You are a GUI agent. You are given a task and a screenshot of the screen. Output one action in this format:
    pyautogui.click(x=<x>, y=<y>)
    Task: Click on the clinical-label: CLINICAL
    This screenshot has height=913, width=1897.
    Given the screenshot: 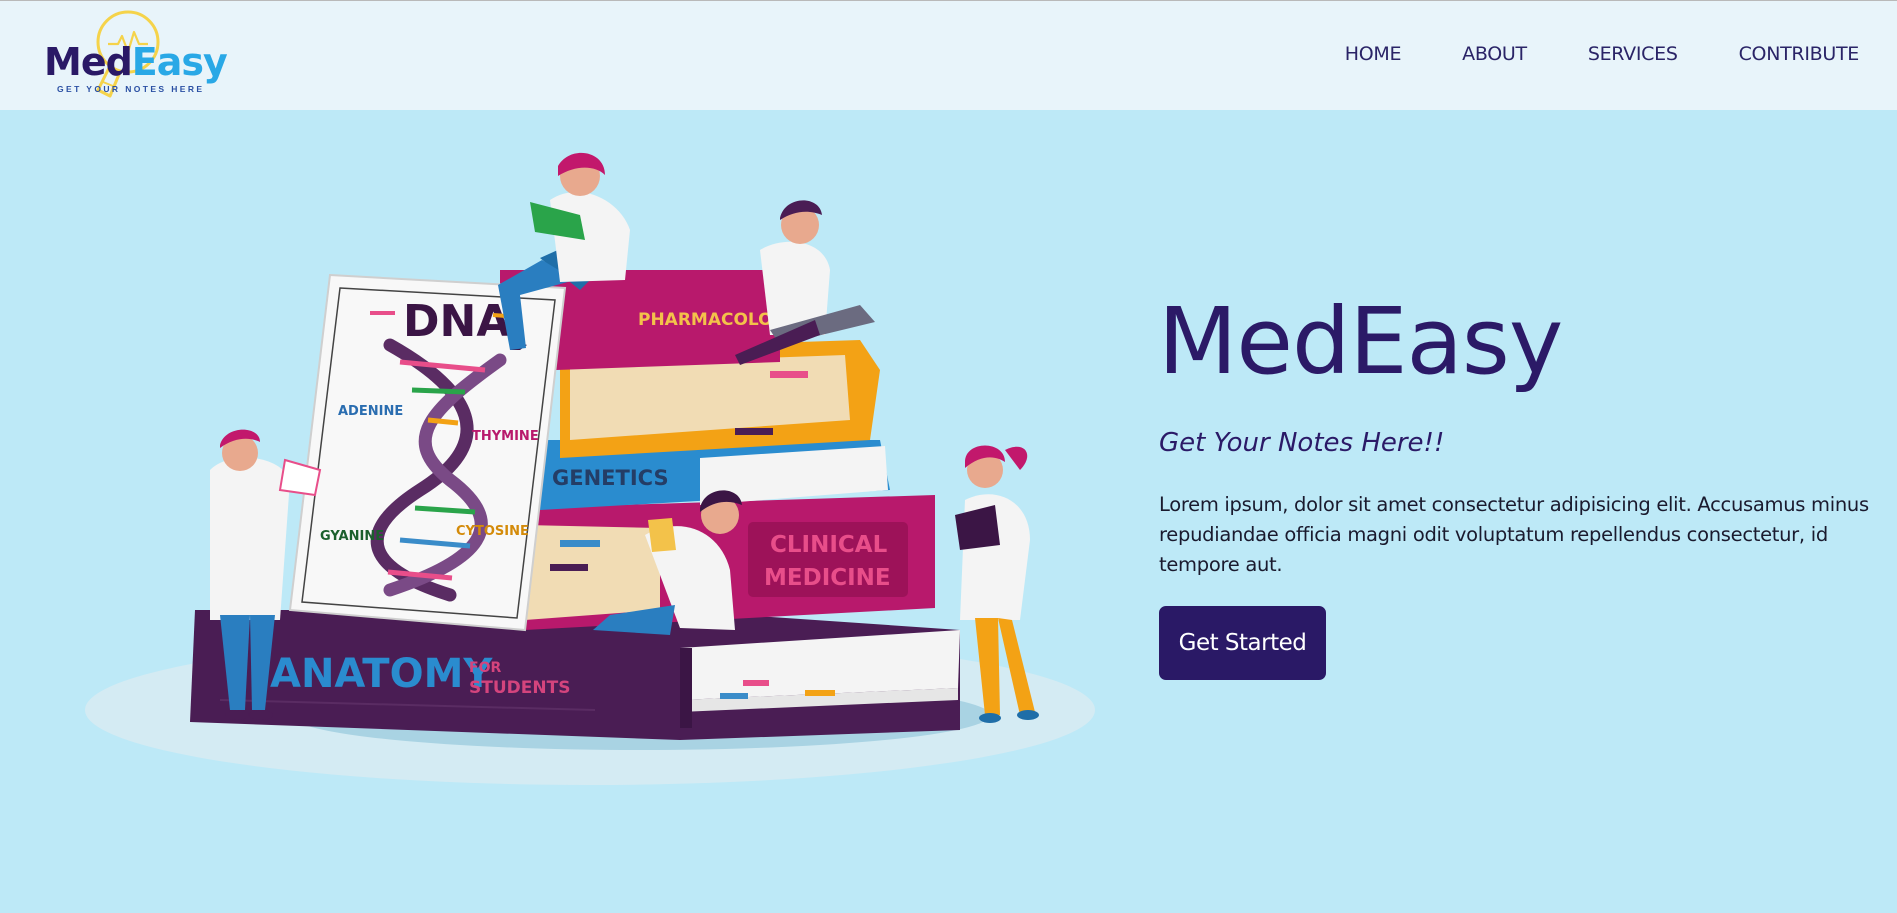 What is the action you would take?
    pyautogui.click(x=829, y=545)
    